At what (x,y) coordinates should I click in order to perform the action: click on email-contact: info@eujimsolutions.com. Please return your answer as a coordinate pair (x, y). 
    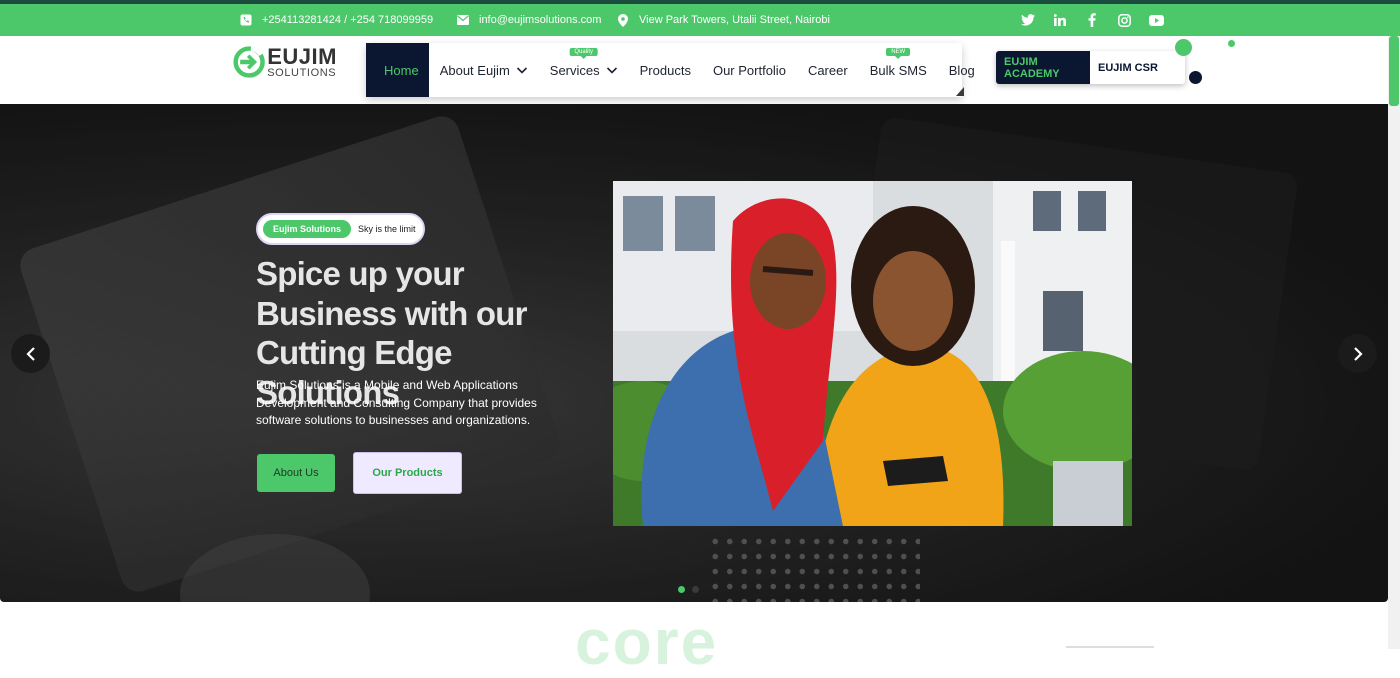
    Looking at the image, I should click on (528, 20).